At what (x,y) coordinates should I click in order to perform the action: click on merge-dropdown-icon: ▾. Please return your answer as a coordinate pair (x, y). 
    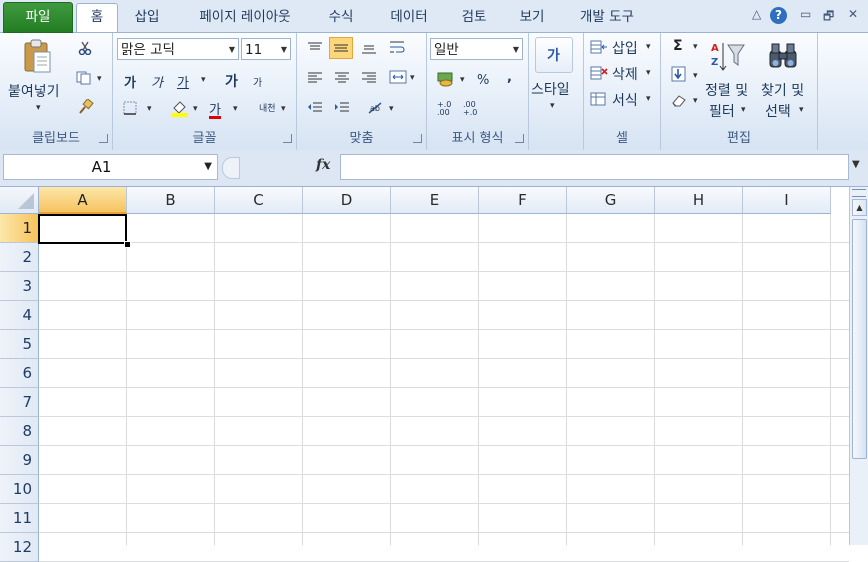
    Looking at the image, I should click on (412, 78).